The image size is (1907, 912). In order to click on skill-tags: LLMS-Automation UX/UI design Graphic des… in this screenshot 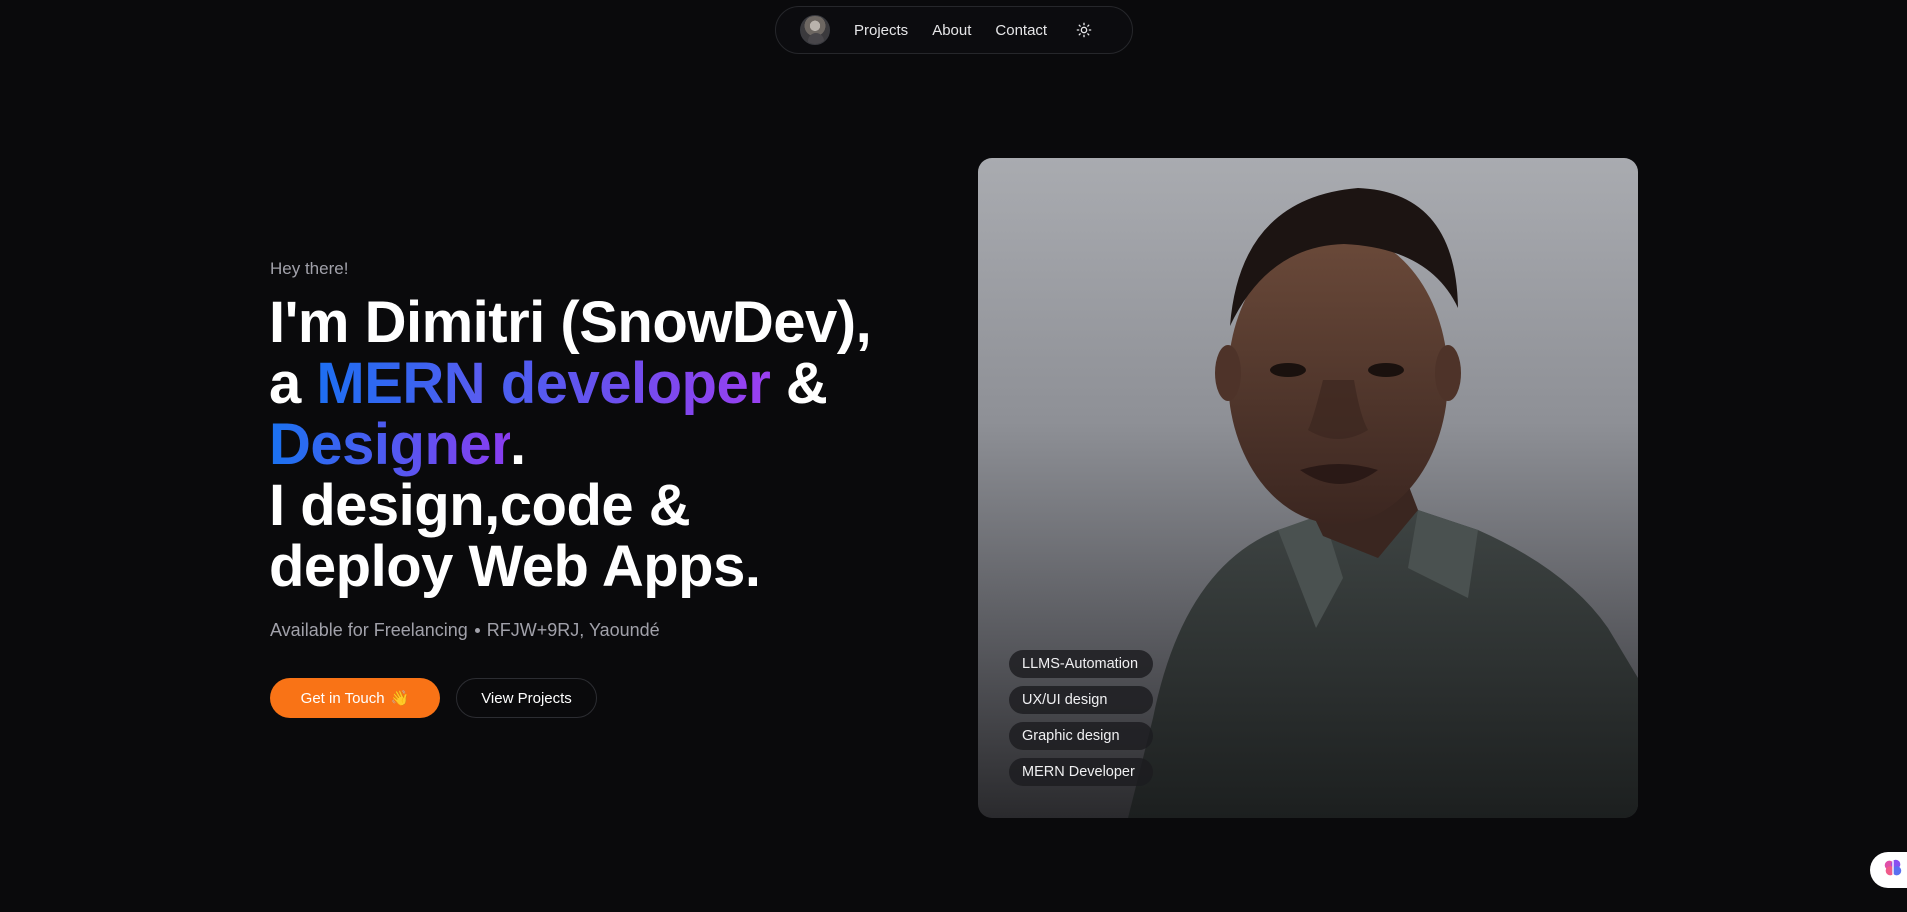, I will do `click(1081, 718)`.